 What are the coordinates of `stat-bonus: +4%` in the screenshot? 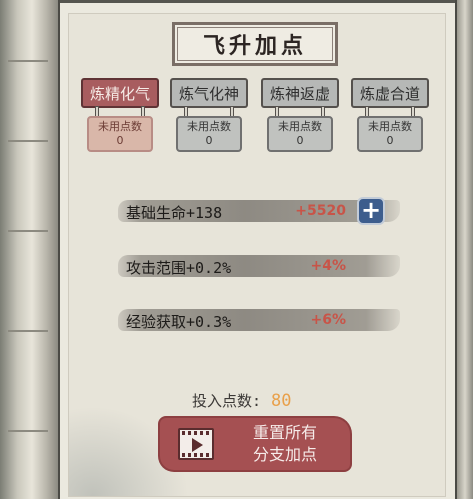 It's located at (328, 266).